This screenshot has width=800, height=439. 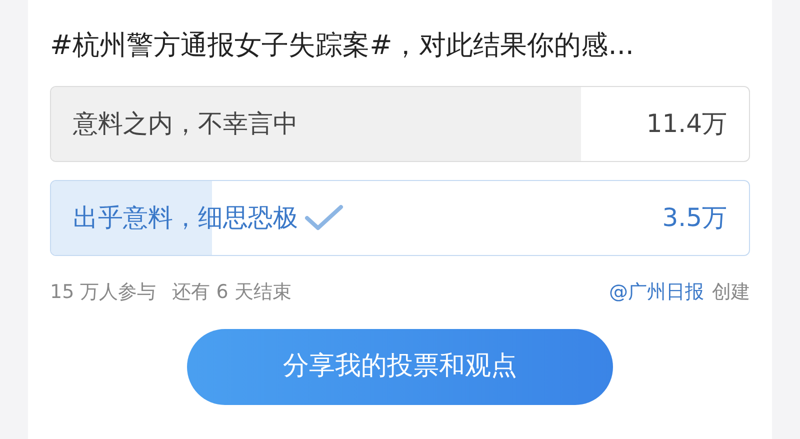 I want to click on participant-count: 15 万人参与, so click(x=103, y=292).